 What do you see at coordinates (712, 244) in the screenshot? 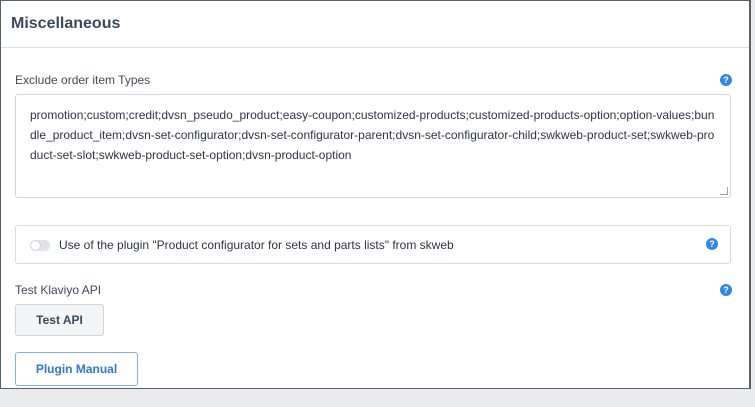
I see `plugin-help-icon: ?` at bounding box center [712, 244].